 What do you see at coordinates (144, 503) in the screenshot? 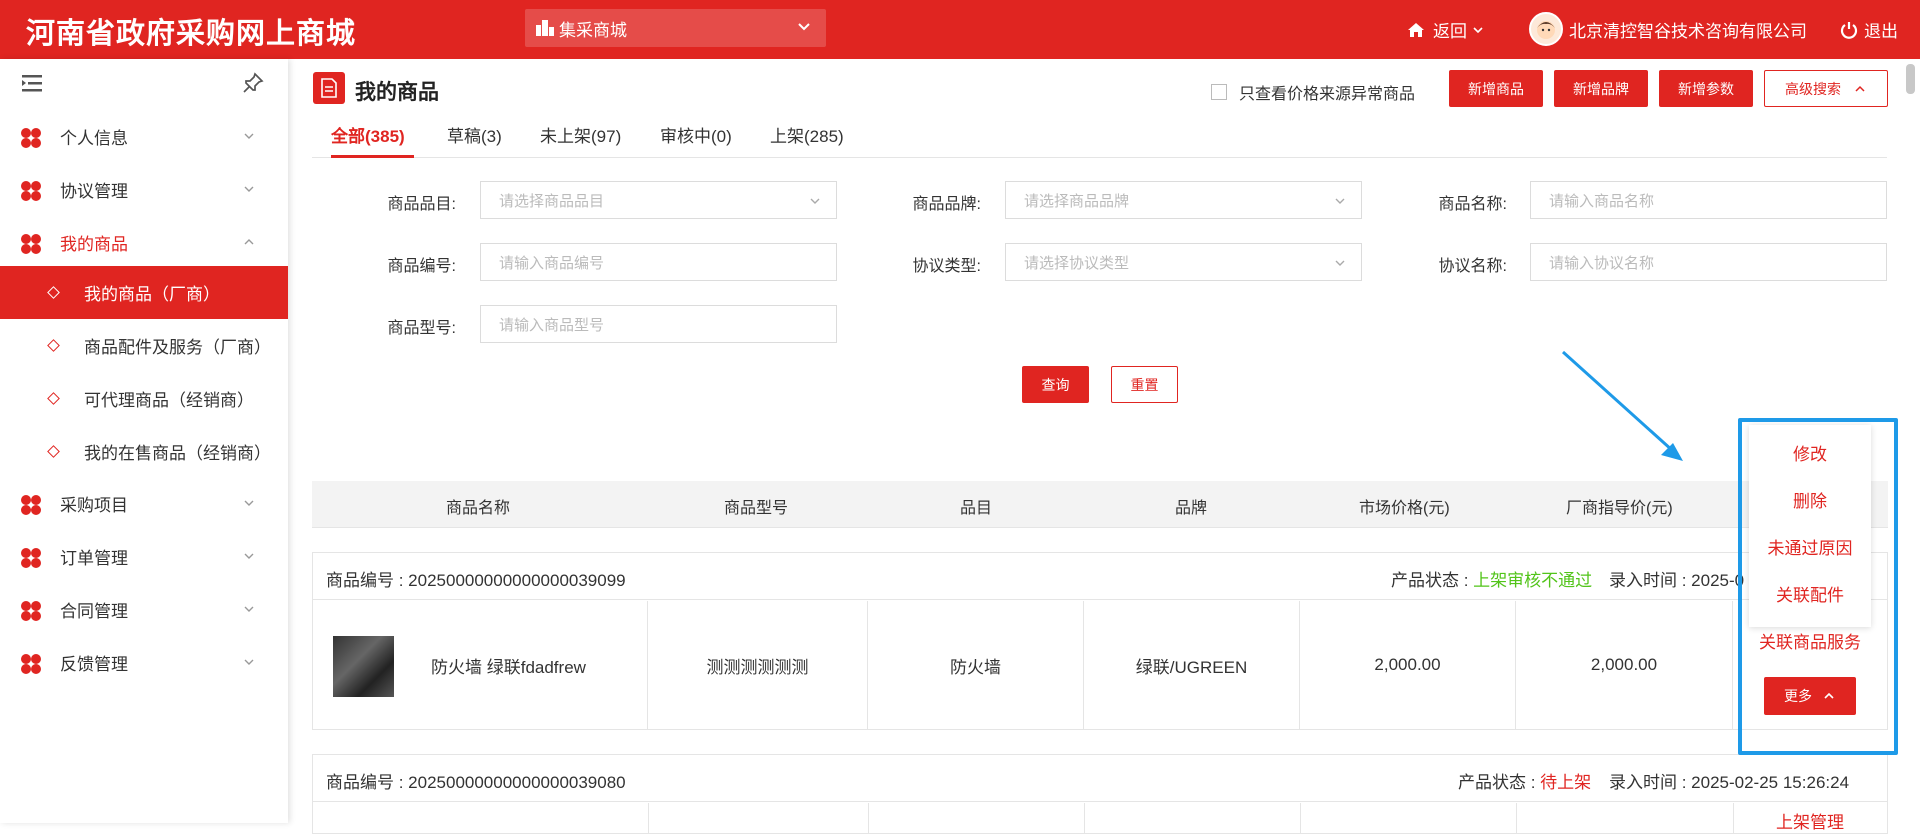
I see `menu-item-procurement: 采购项目` at bounding box center [144, 503].